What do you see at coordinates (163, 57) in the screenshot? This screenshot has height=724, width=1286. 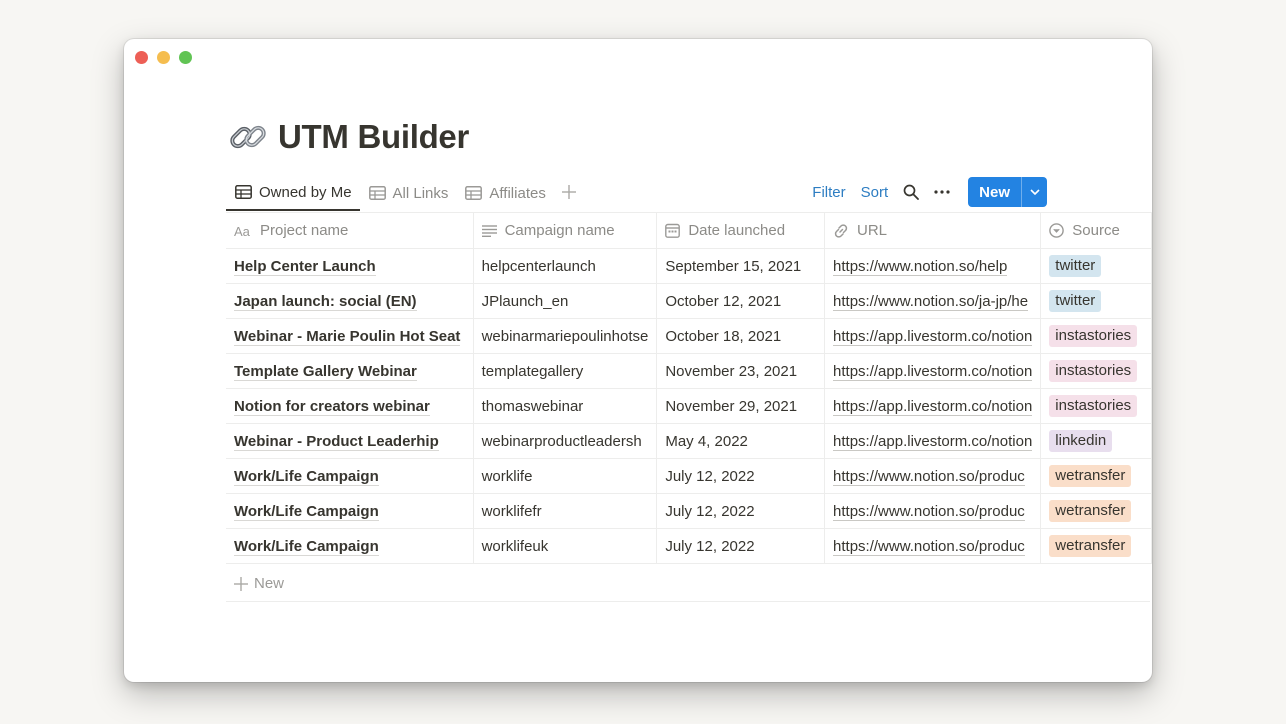 I see `minimize-window-button` at bounding box center [163, 57].